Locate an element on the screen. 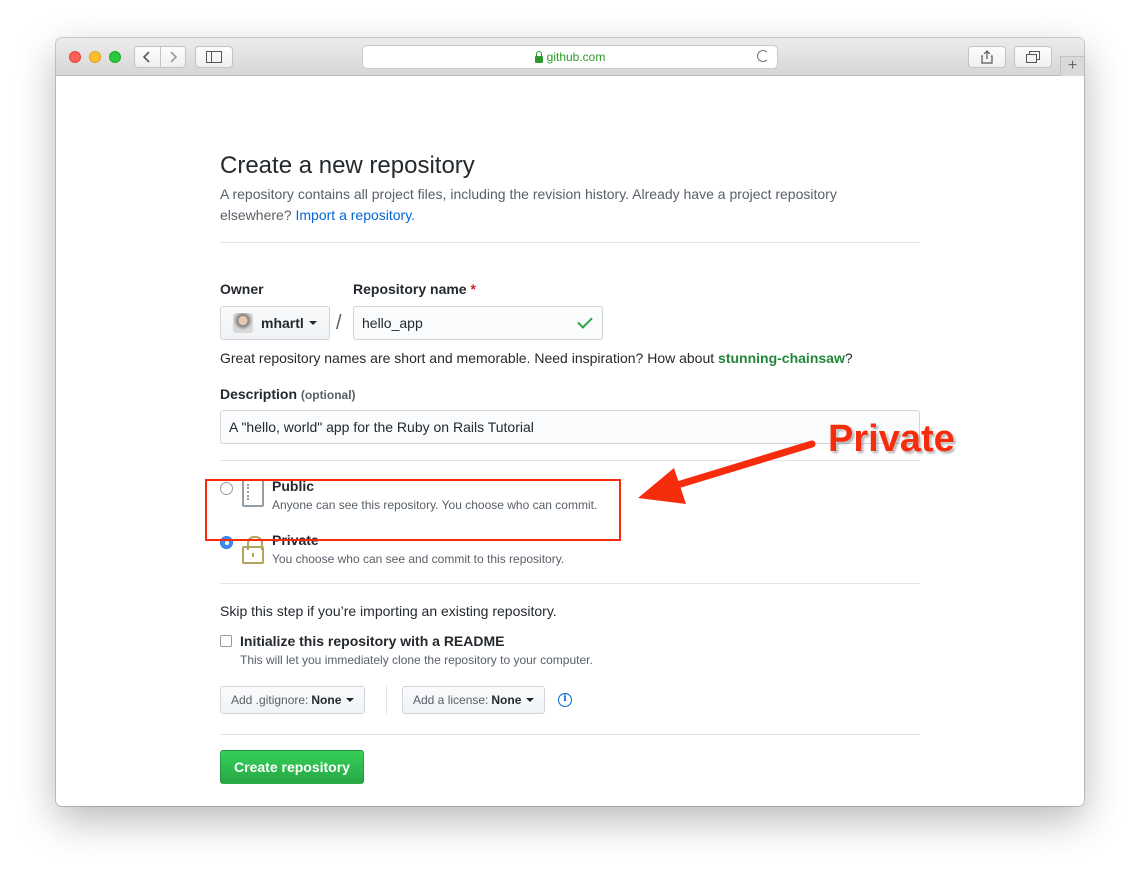  sidebar-toggle-button is located at coordinates (214, 57).